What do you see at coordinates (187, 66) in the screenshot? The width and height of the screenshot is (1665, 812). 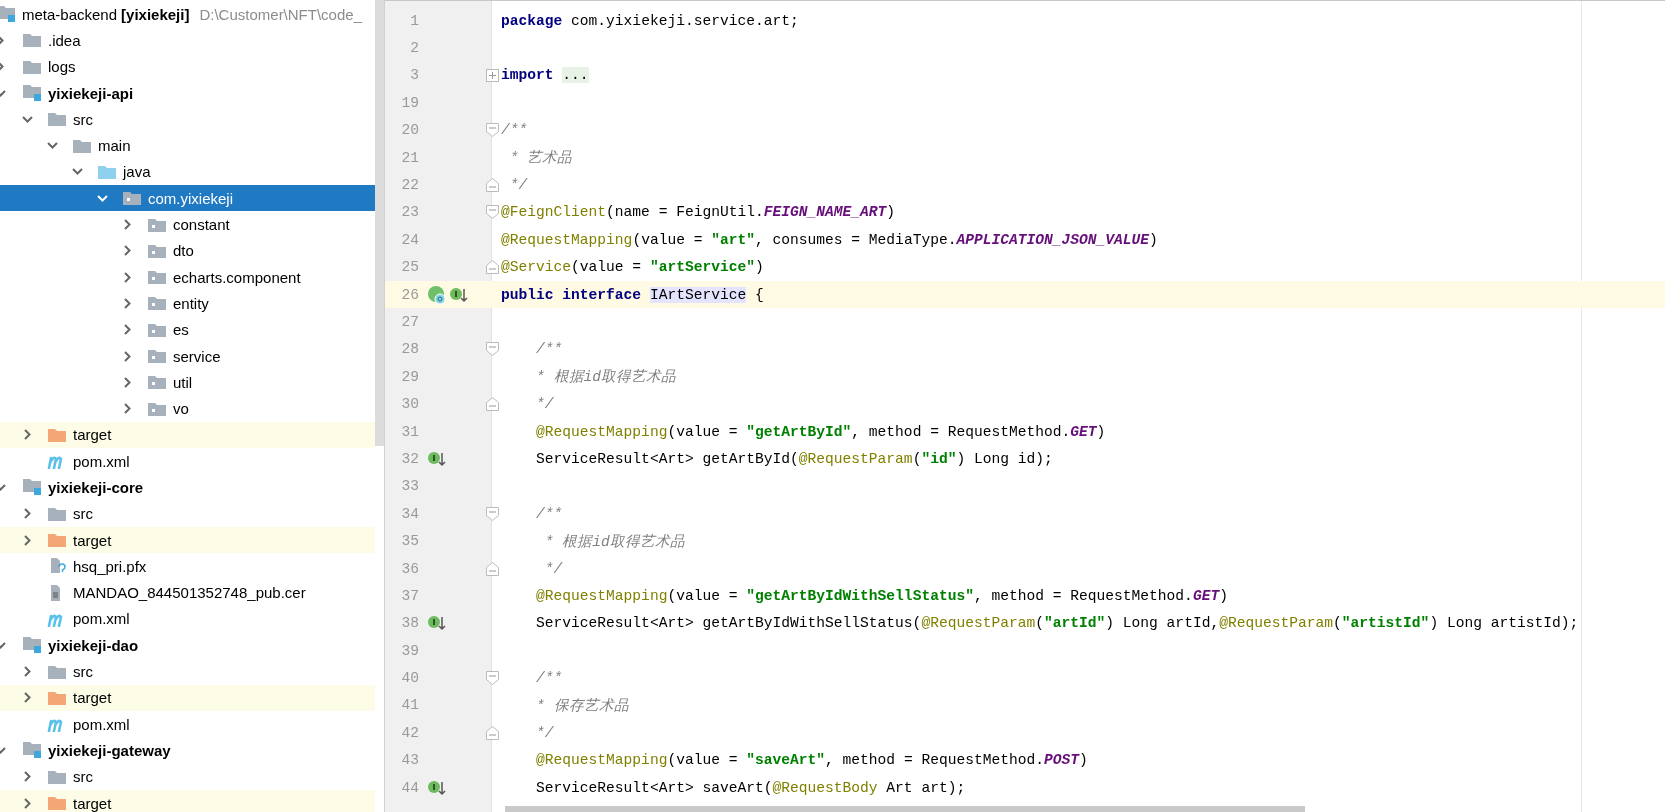 I see `tree-item: logs` at bounding box center [187, 66].